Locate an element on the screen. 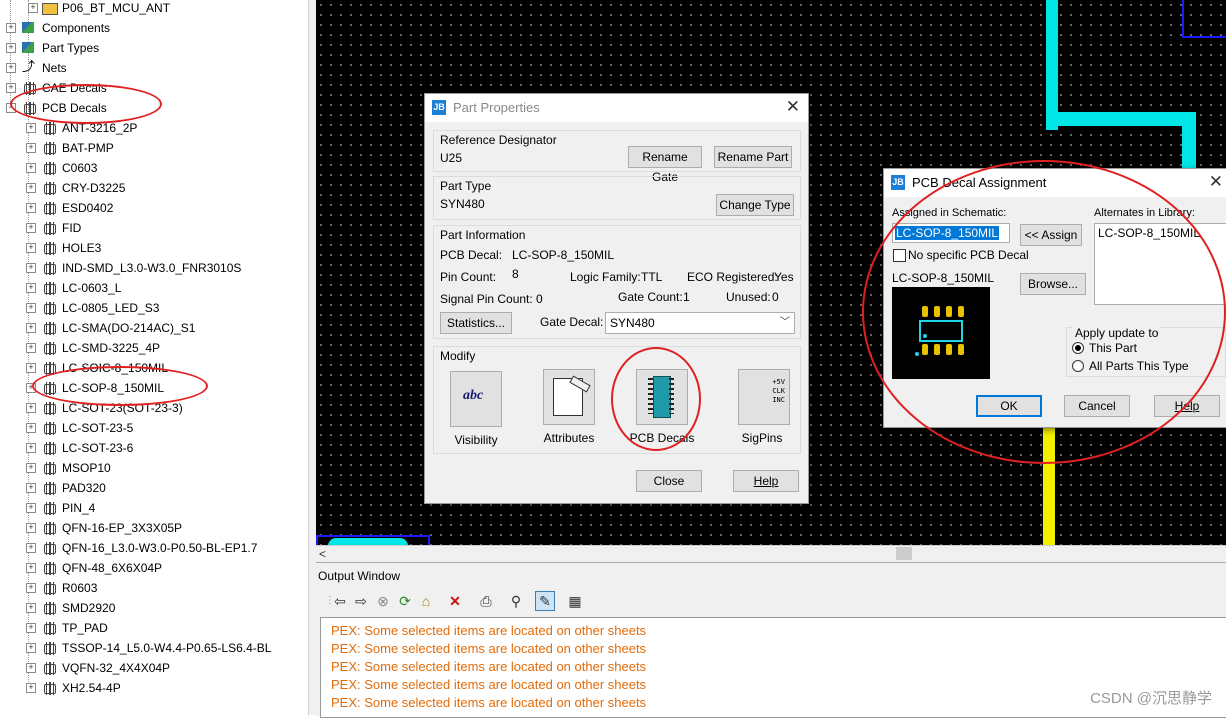 Image resolution: width=1226 pixels, height=718 pixels. tree-item-decal: + PAD320 is located at coordinates (150, 488).